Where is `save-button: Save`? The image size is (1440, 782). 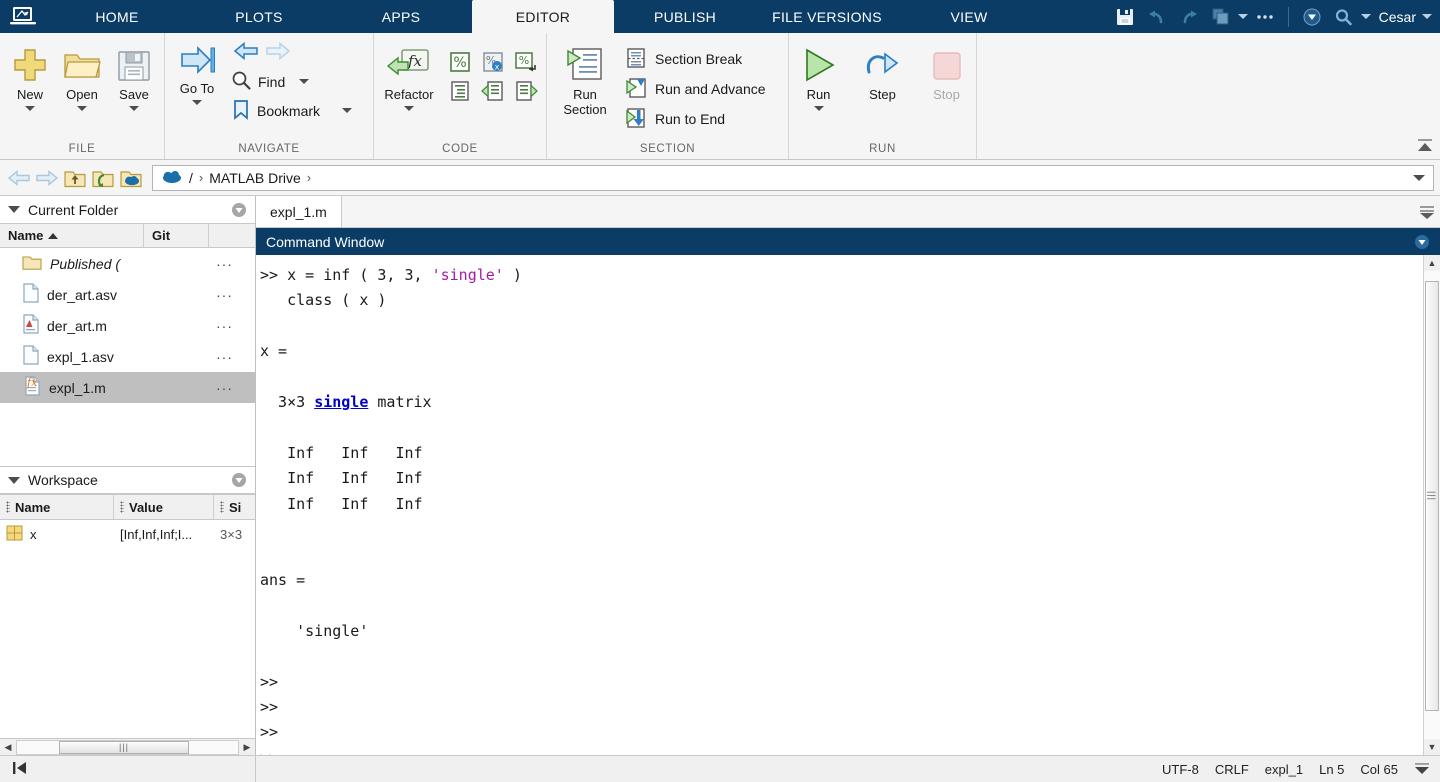
save-button: Save is located at coordinates (134, 75).